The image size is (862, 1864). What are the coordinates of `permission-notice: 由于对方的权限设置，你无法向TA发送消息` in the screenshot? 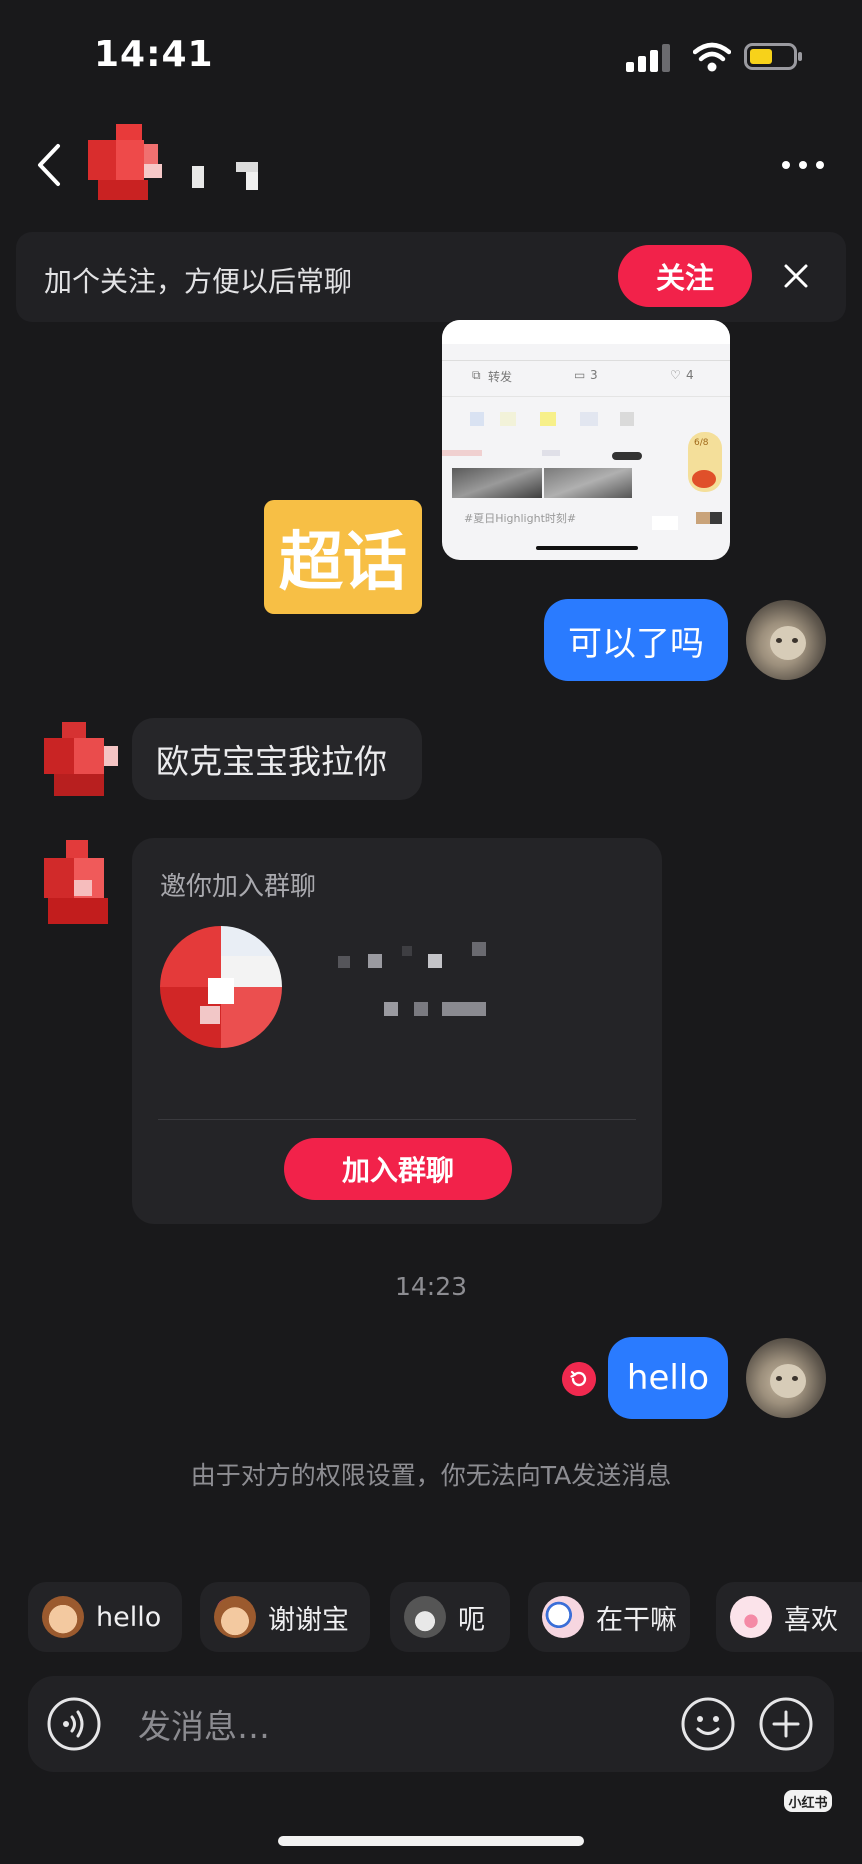 It's located at (431, 1475).